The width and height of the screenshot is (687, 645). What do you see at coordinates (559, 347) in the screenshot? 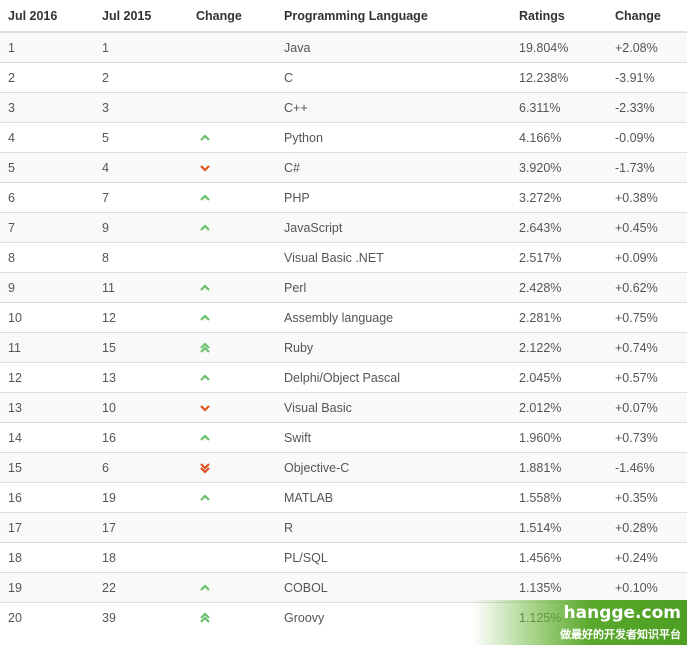
I see `rating-cell: 2.122%` at bounding box center [559, 347].